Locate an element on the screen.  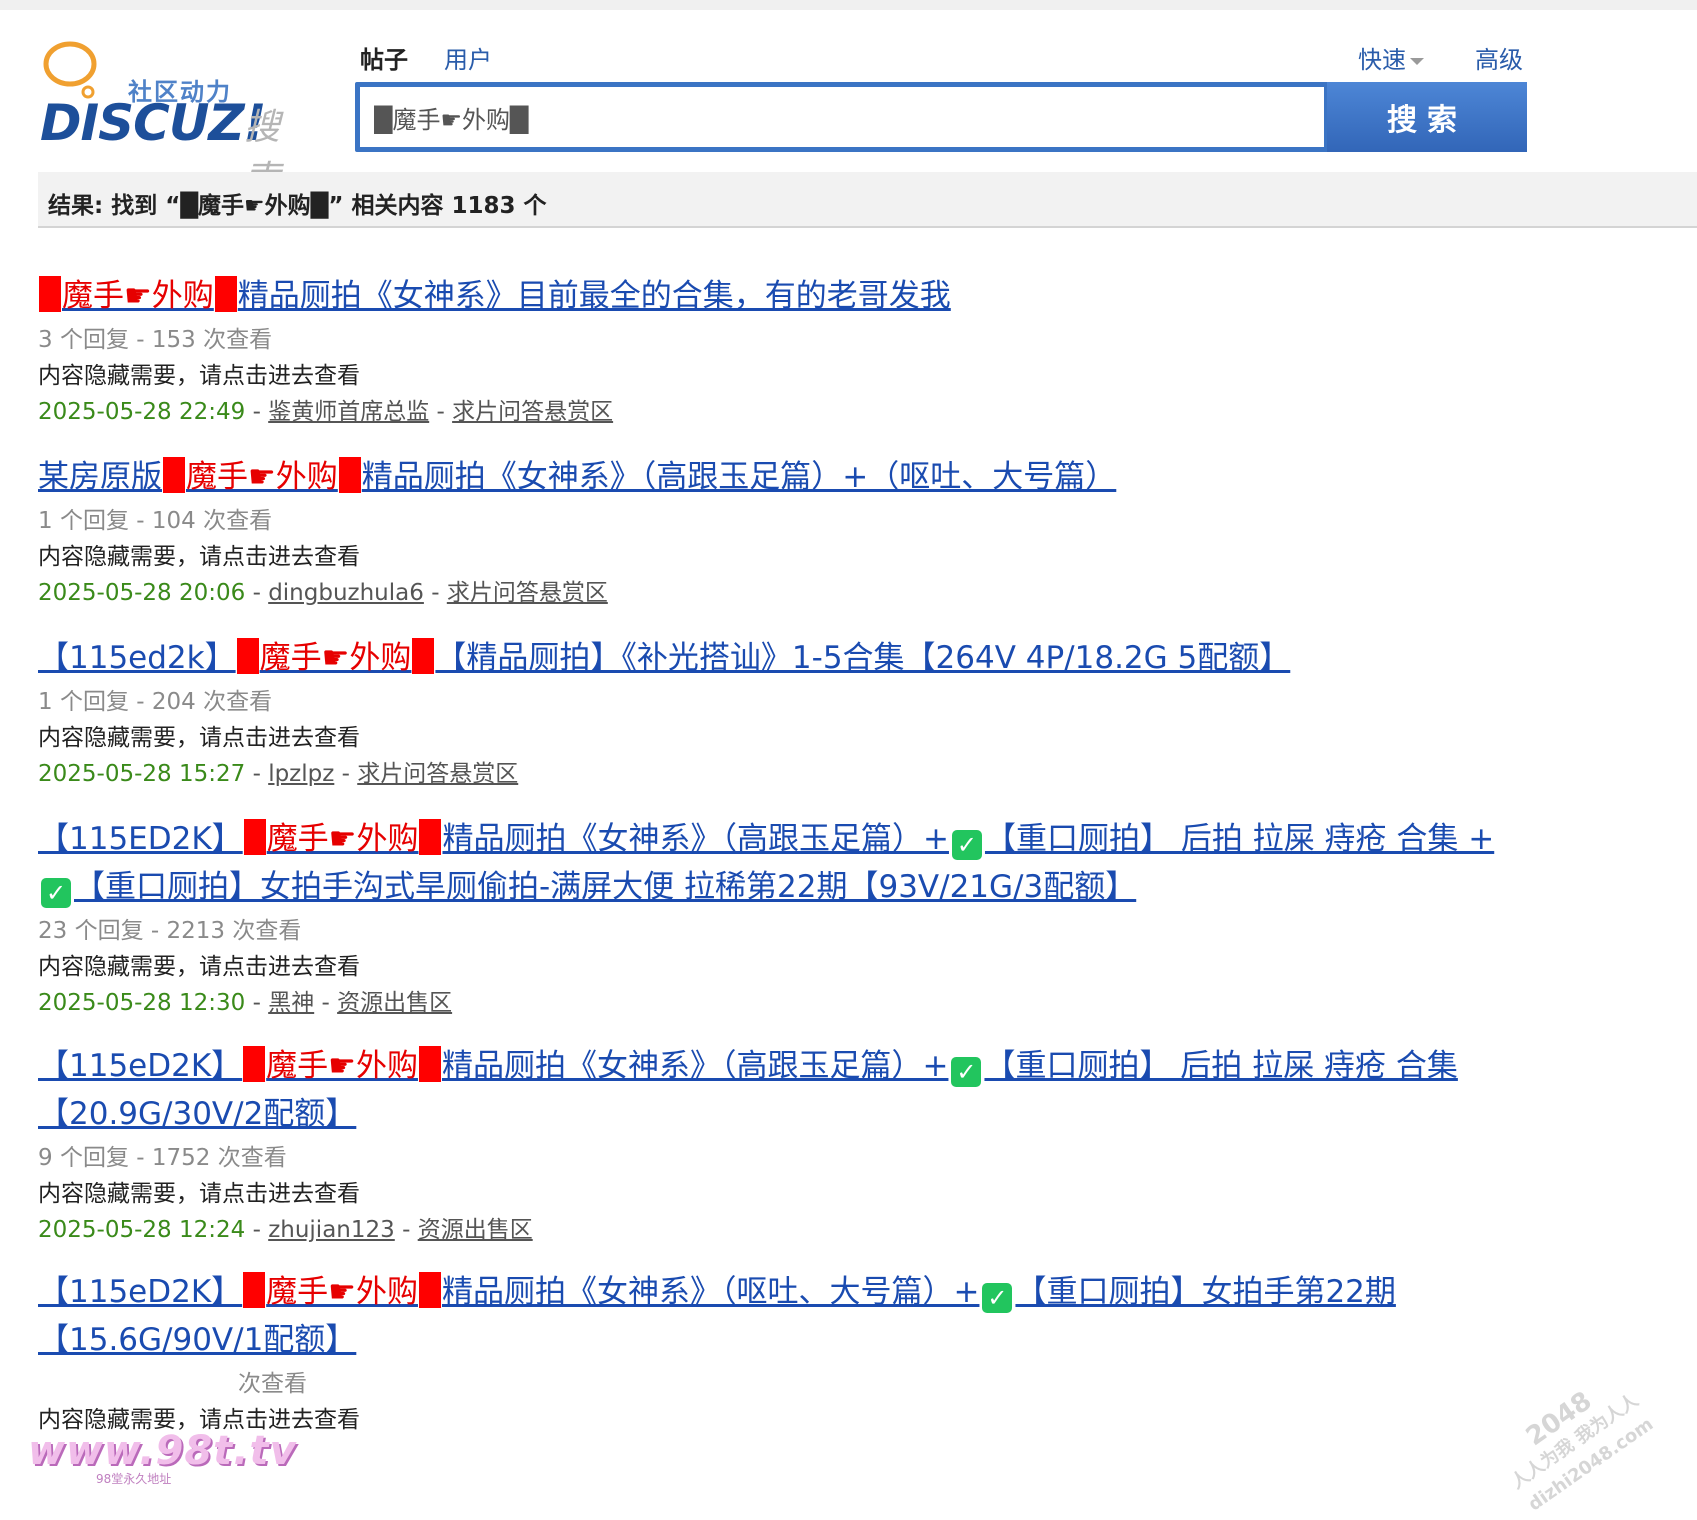
result-author-link: 黑神 is located at coordinates (291, 1003).